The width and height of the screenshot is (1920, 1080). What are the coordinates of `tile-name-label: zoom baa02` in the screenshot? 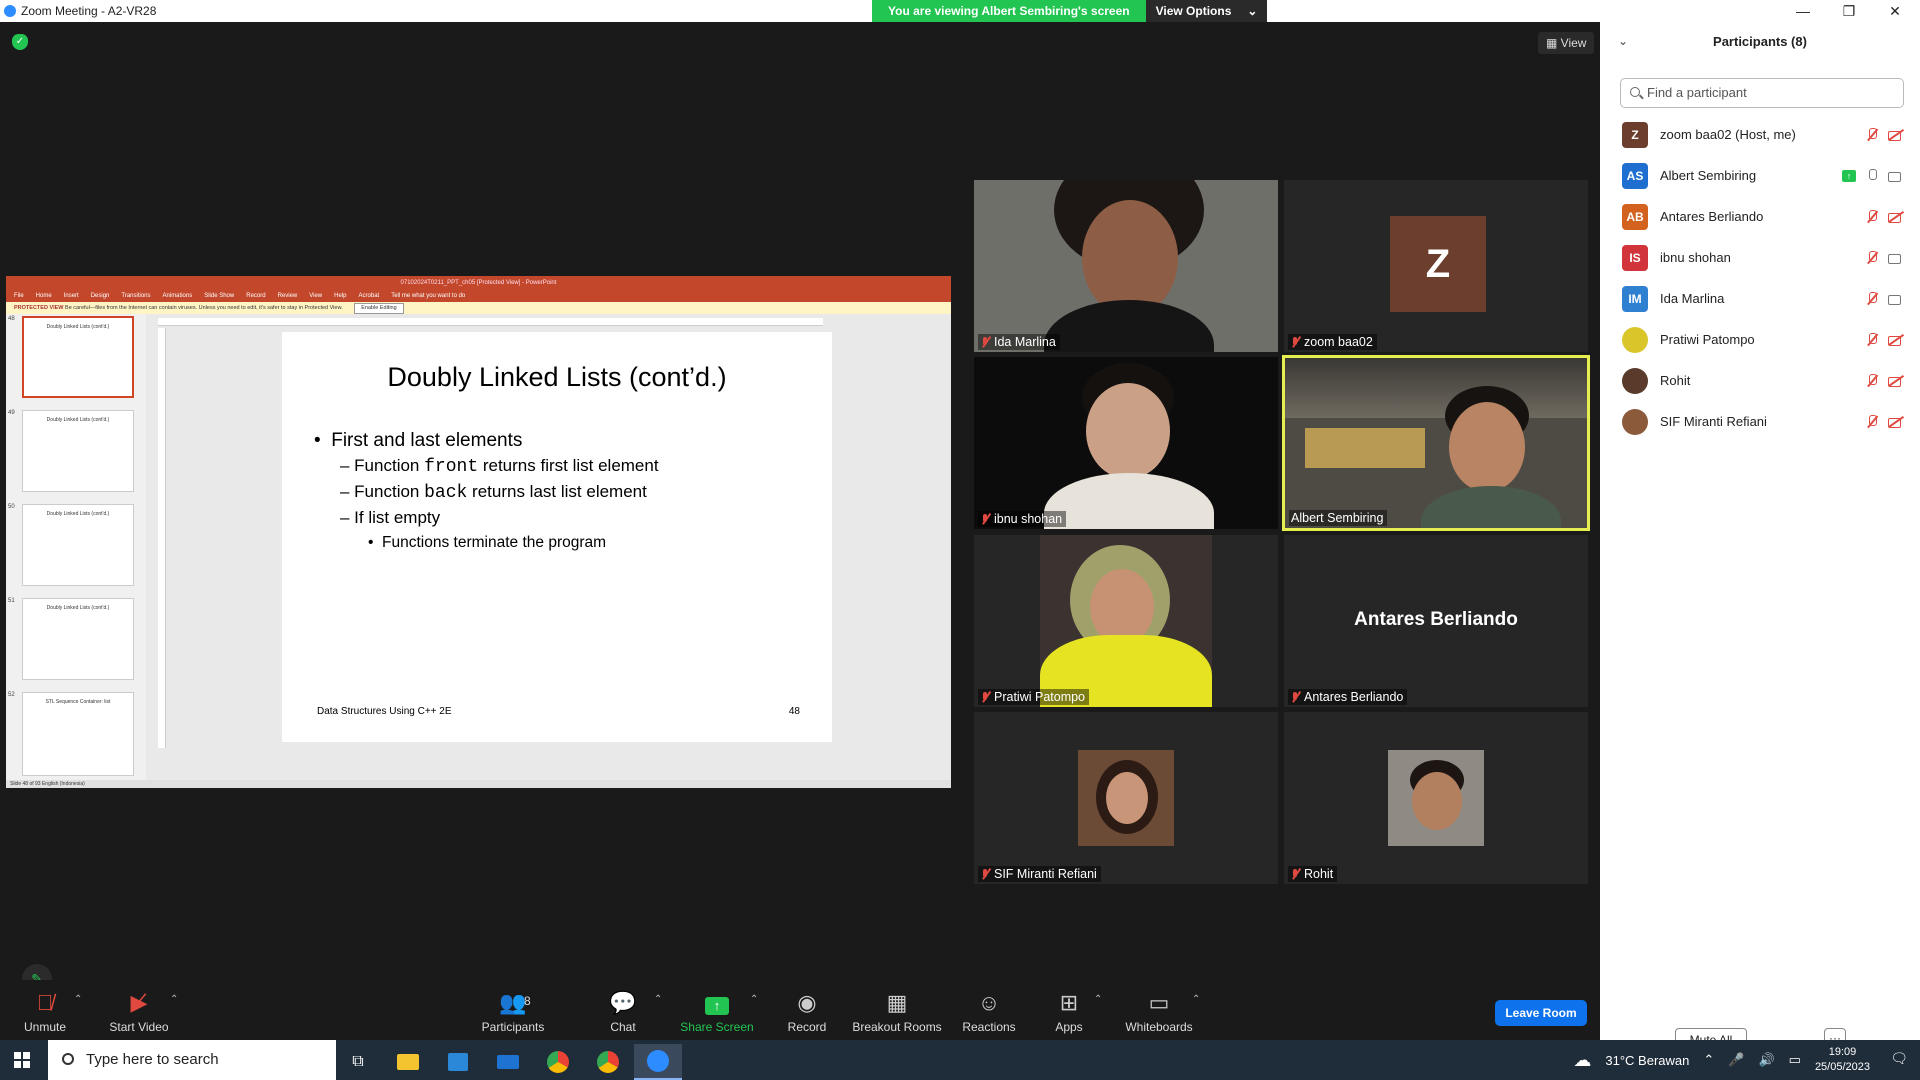 It's located at (1332, 342).